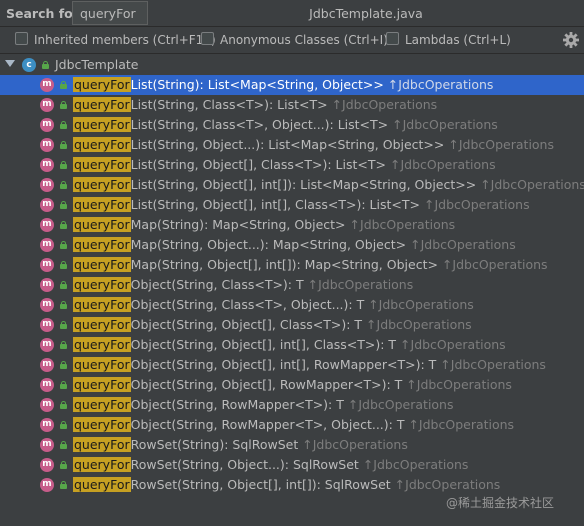 This screenshot has height=526, width=584. Describe the element at coordinates (237, 404) in the screenshot. I see `method-signature-rest: Object(String, RowMapper<T>): T` at that location.